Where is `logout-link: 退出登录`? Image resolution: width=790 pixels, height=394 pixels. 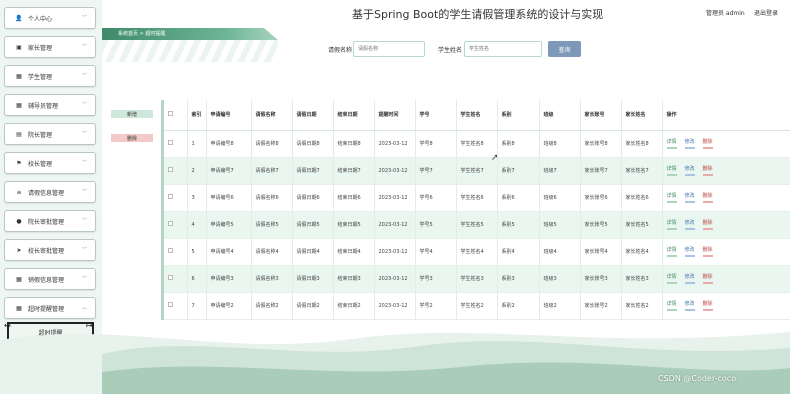
logout-link: 退出登录 is located at coordinates (766, 12).